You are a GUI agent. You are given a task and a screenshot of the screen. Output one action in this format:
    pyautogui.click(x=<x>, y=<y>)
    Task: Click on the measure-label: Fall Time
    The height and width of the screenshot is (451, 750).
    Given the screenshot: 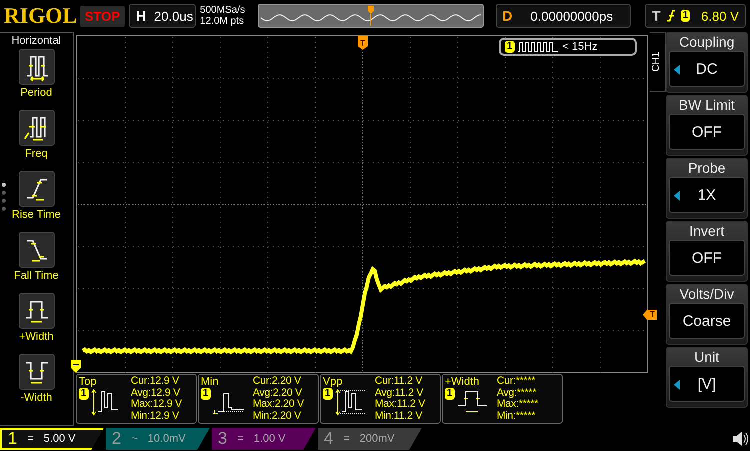 What is the action you would take?
    pyautogui.click(x=36, y=276)
    